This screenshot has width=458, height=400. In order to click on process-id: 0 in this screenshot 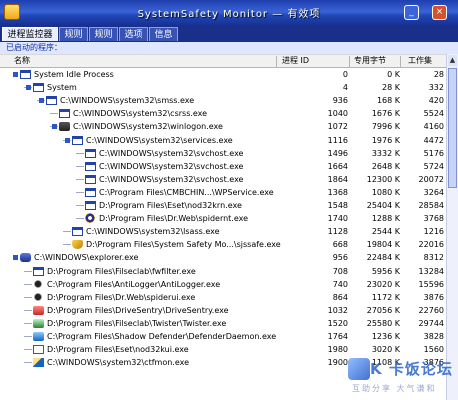, I will do `click(345, 74)`.